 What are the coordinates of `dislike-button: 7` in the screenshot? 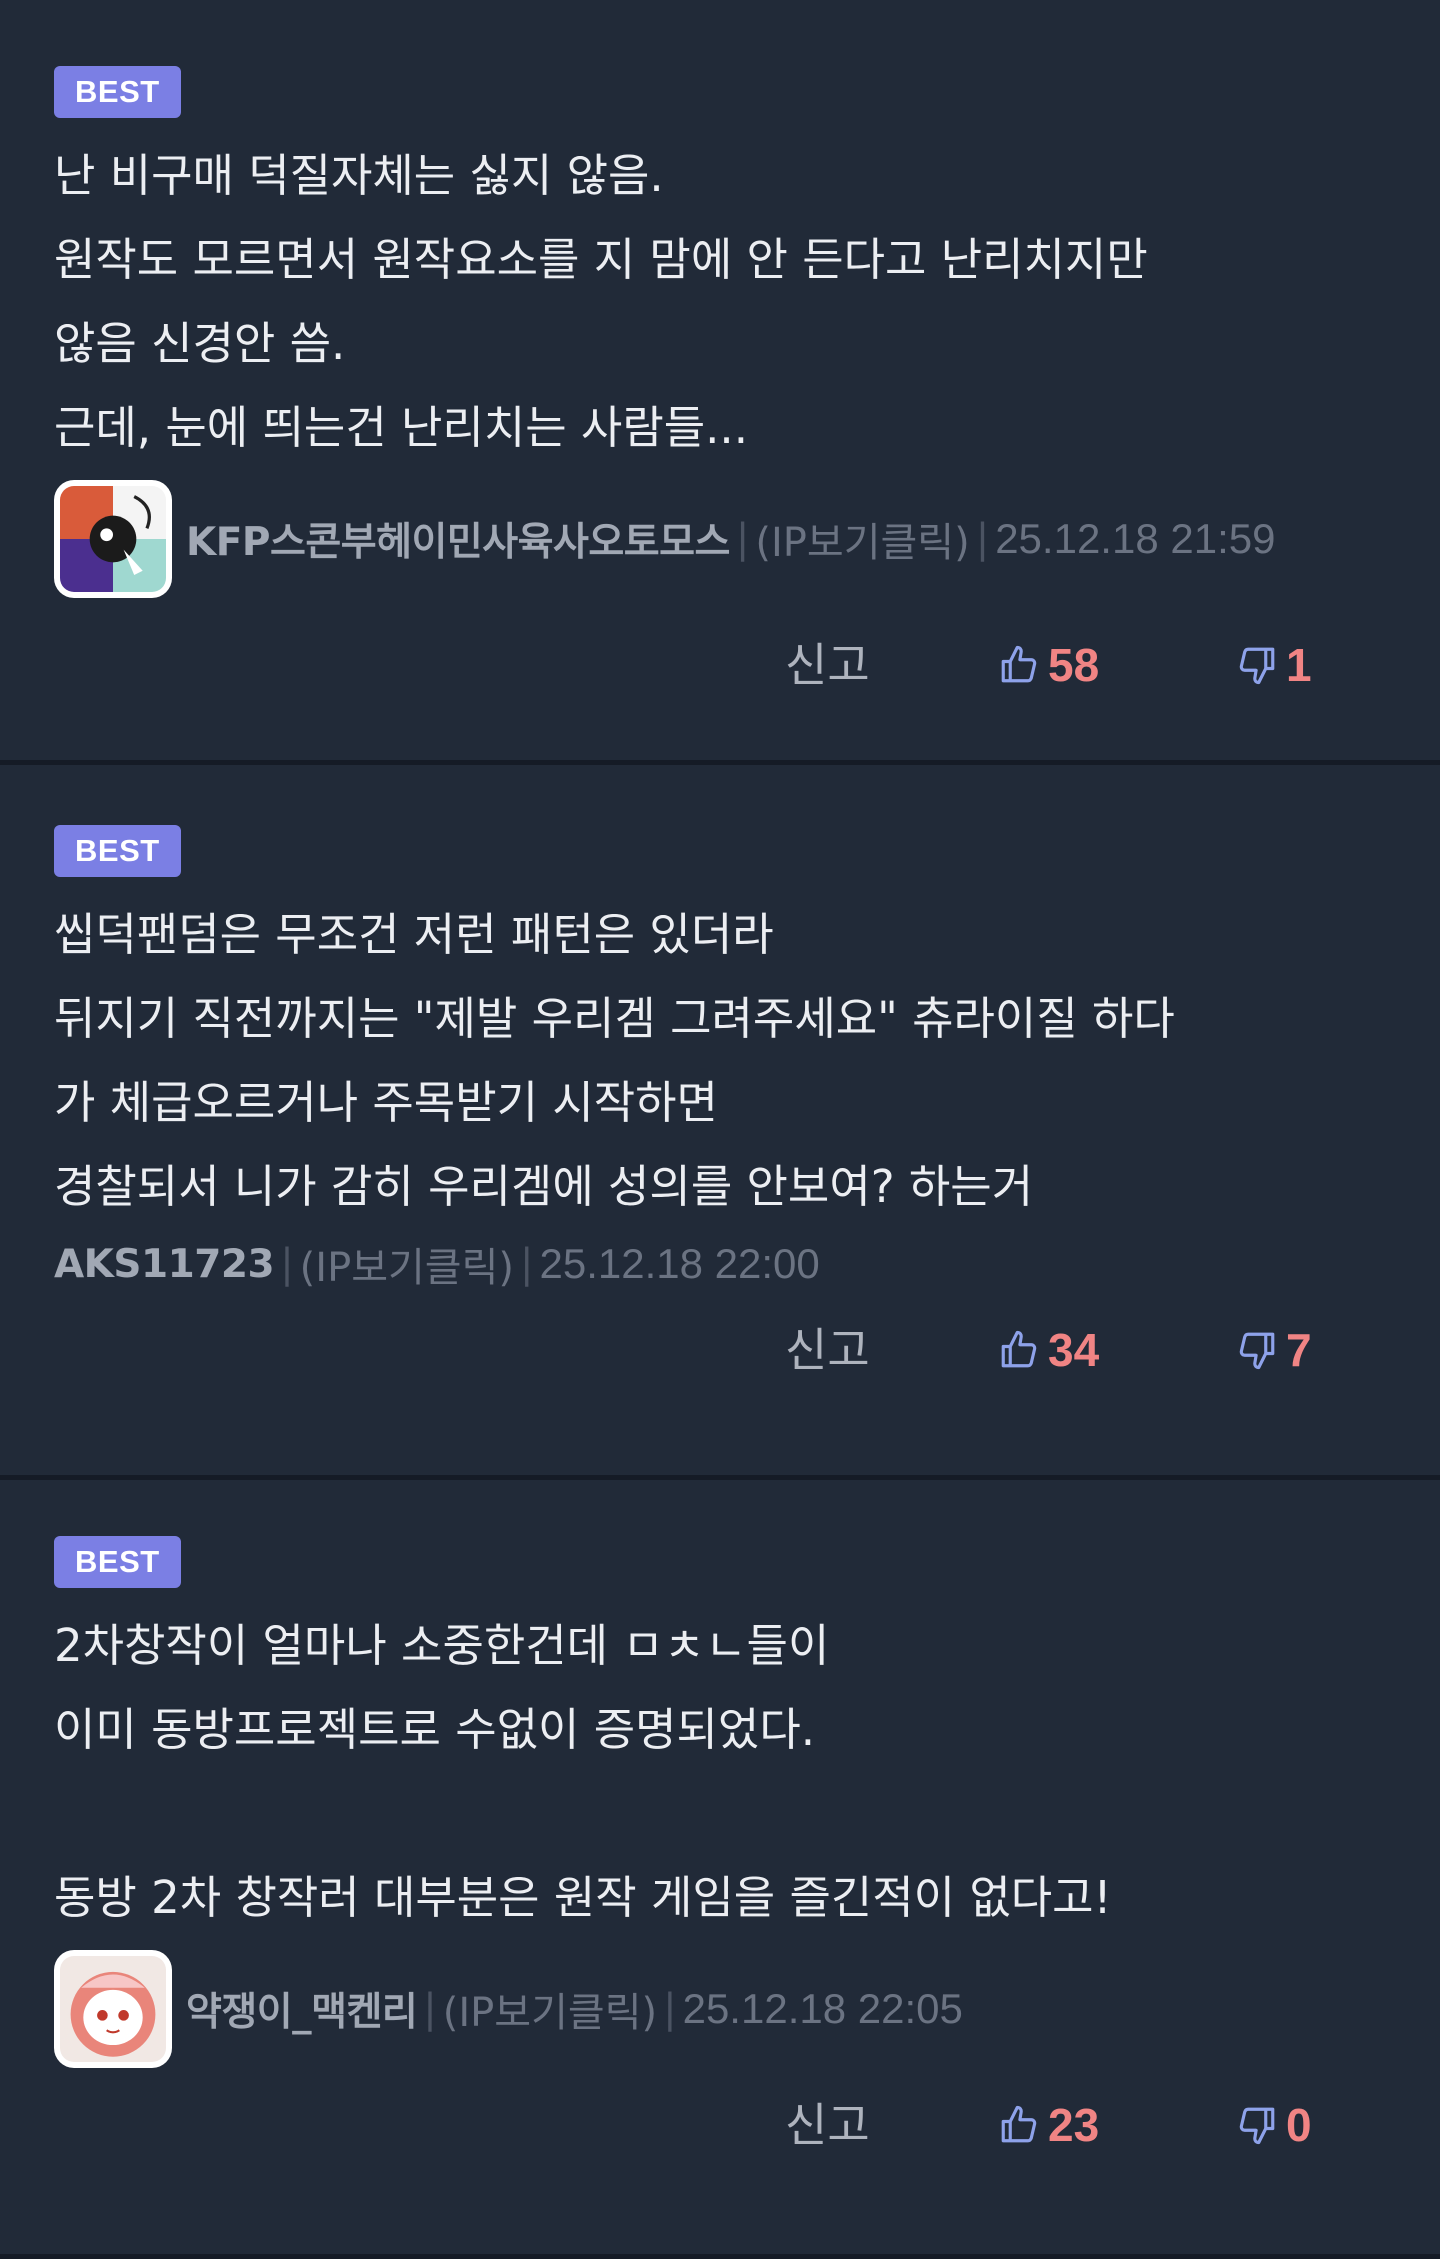 It's located at (1274, 1350).